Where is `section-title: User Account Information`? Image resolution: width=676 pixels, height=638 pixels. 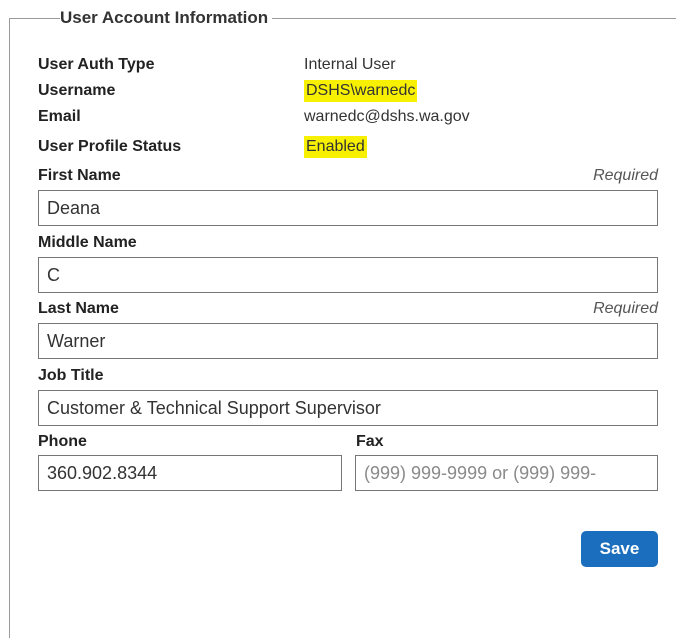
section-title: User Account Information is located at coordinates (166, 18).